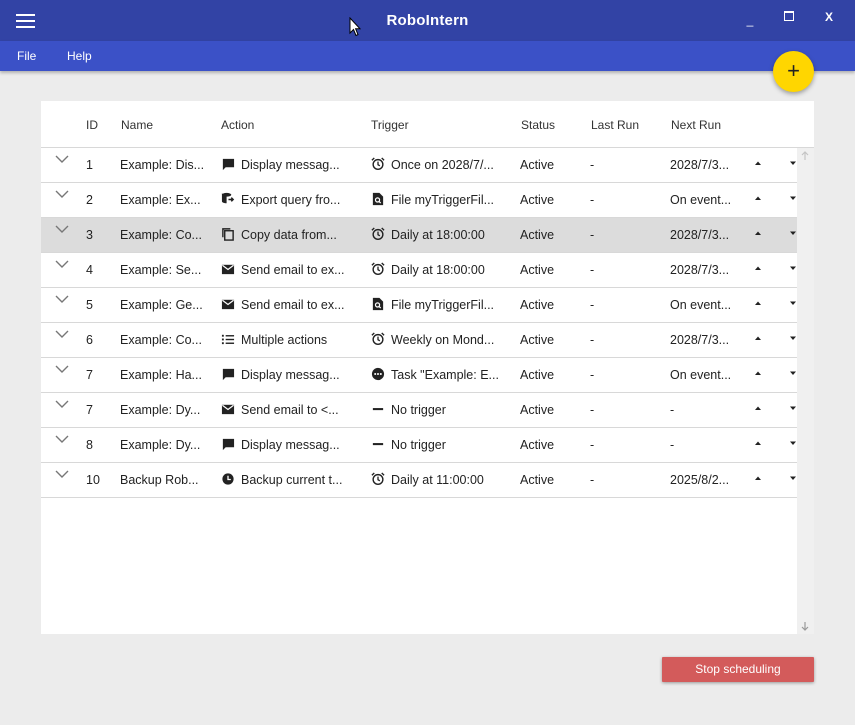 The image size is (855, 725). Describe the element at coordinates (738, 669) in the screenshot. I see `stop-scheduling-button: Stop scheduling` at that location.